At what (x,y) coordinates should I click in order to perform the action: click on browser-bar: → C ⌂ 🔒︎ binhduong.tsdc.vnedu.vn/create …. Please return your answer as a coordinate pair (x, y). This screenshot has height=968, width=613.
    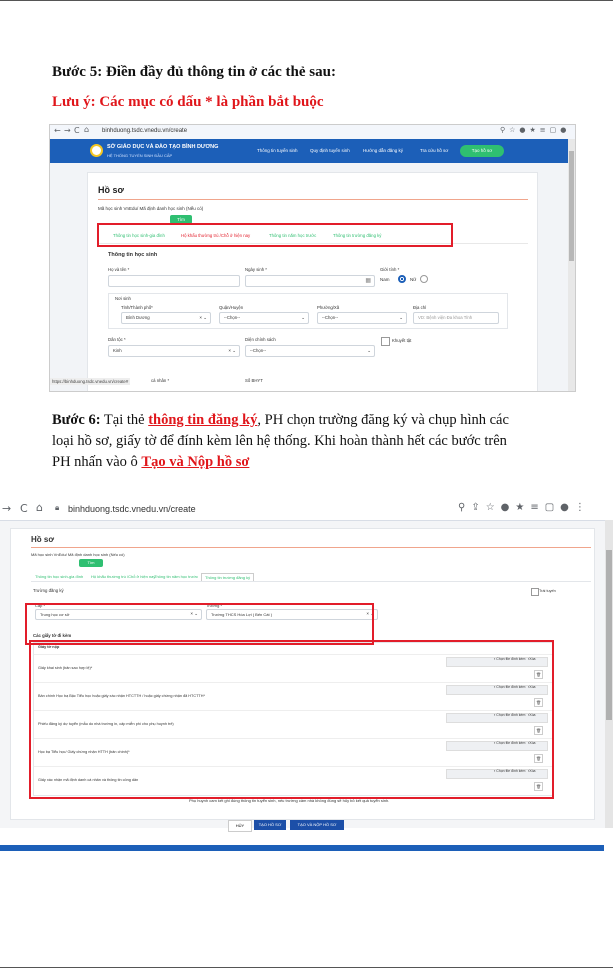
    Looking at the image, I should click on (306, 509).